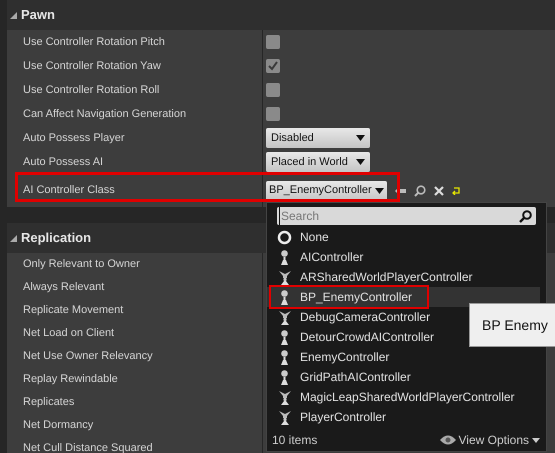 The image size is (555, 453). Describe the element at coordinates (69, 190) in the screenshot. I see `property-label: AI Controller Class` at that location.